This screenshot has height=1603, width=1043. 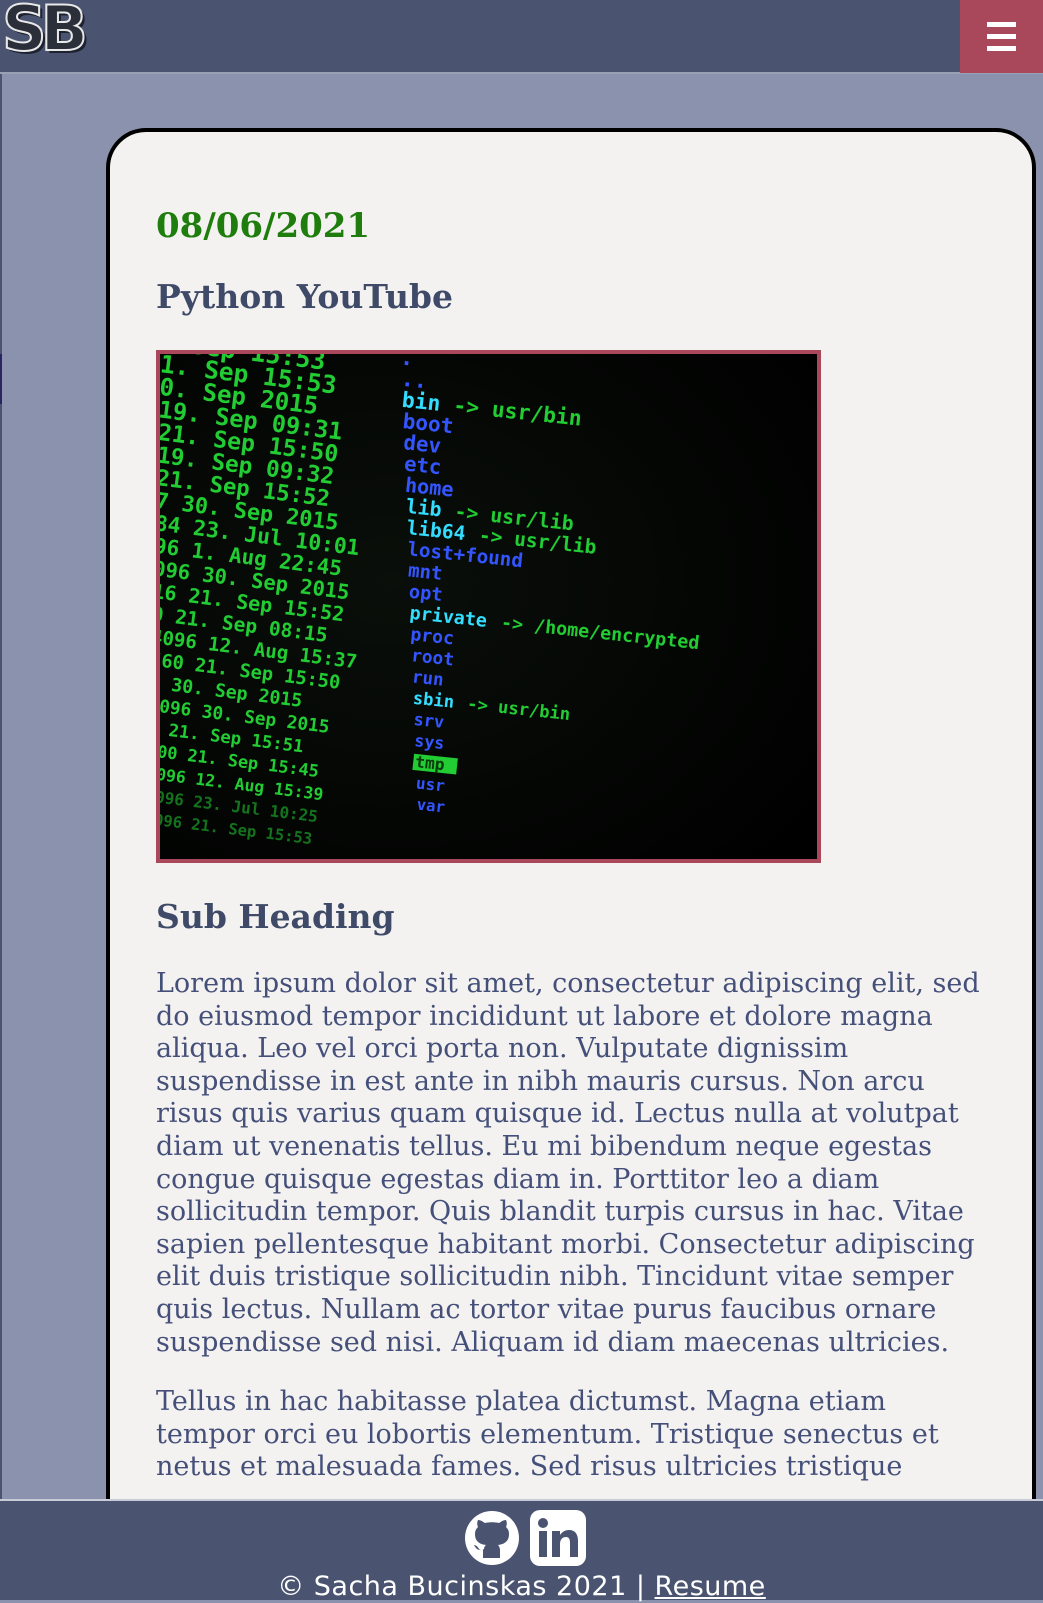 What do you see at coordinates (558, 1538) in the screenshot?
I see `linkedin-icon` at bounding box center [558, 1538].